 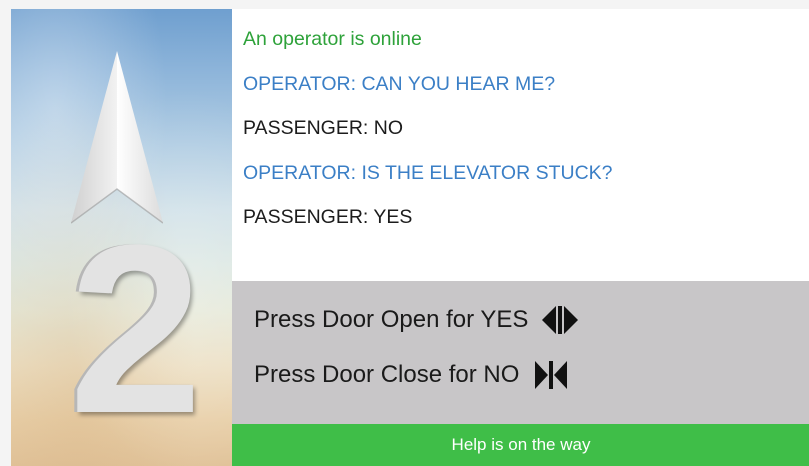 I want to click on help-status-bar: Help is on the way, so click(x=520, y=445).